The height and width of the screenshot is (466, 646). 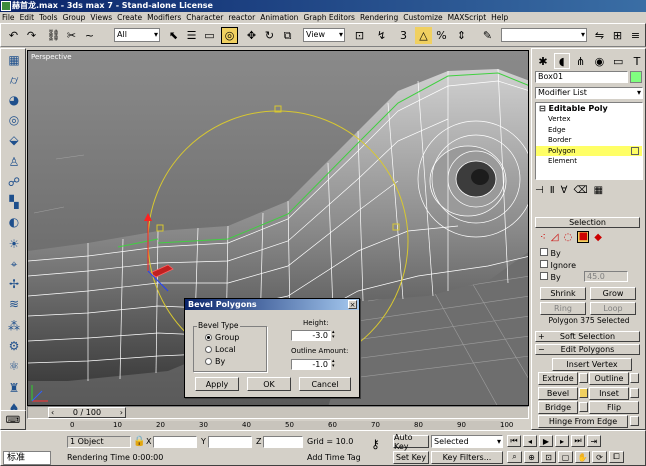 What do you see at coordinates (587, 222) in the screenshot?
I see `selection-rollout-header: Selection` at bounding box center [587, 222].